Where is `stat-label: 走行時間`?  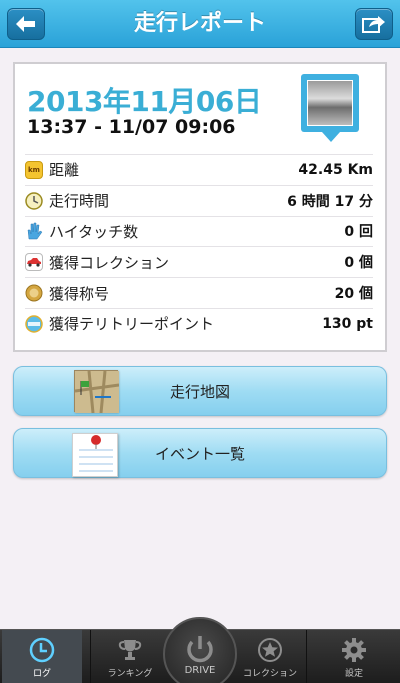 stat-label: 走行時間 is located at coordinates (79, 201).